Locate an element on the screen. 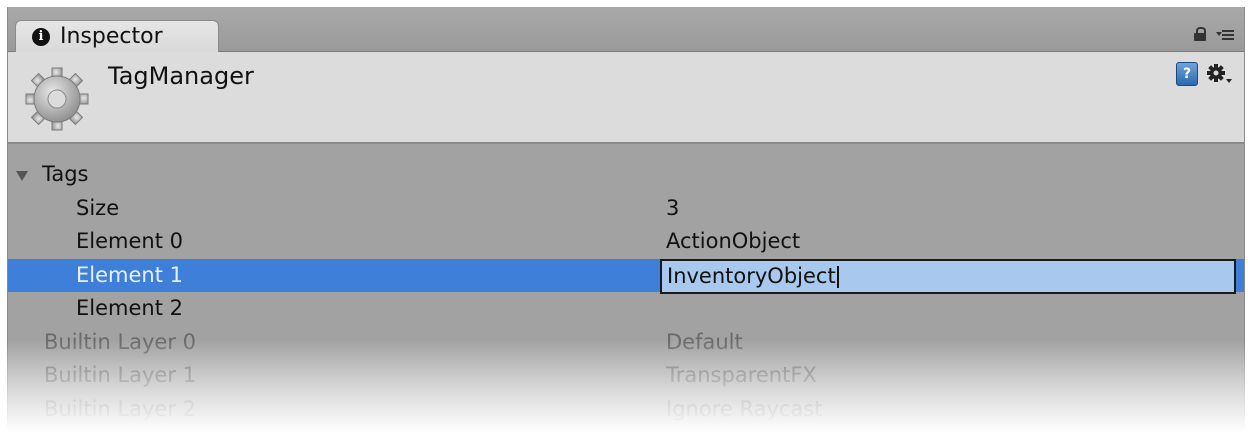 This screenshot has width=1248, height=442. row-label: Builtin Layer 2 is located at coordinates (120, 408).